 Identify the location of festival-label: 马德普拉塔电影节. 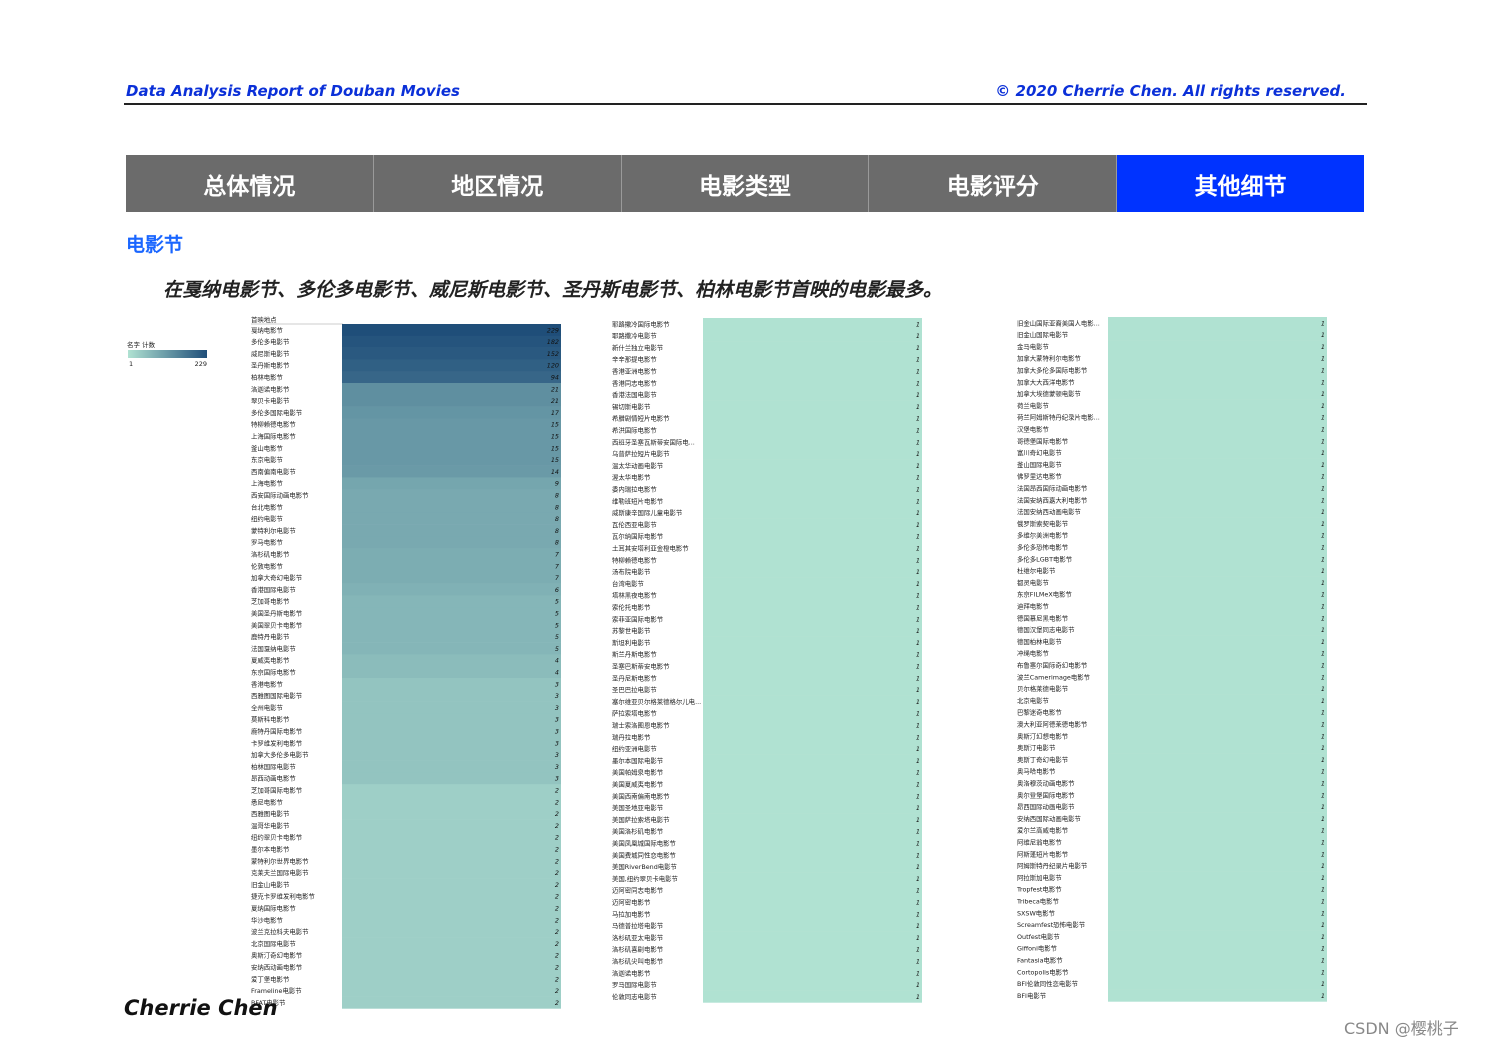
(638, 925).